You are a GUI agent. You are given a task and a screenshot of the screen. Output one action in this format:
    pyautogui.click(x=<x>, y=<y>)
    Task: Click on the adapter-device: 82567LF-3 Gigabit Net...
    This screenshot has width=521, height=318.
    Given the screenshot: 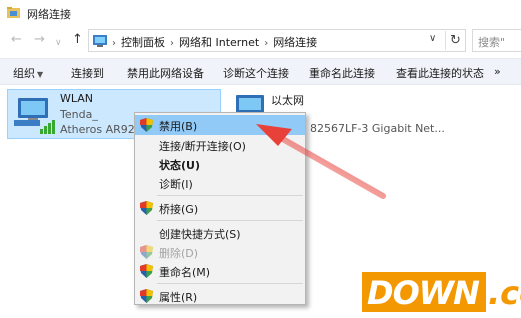 What is the action you would take?
    pyautogui.click(x=377, y=128)
    